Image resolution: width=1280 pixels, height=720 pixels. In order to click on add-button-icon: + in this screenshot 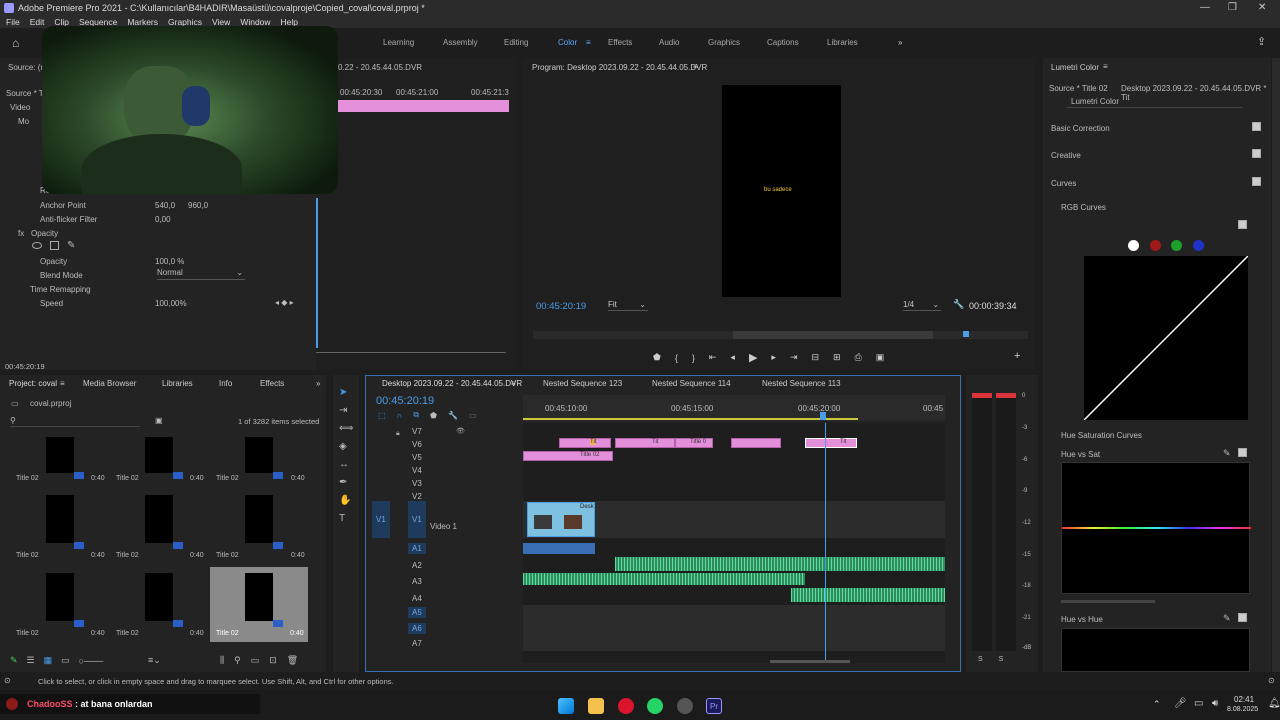, I will do `click(1017, 356)`.